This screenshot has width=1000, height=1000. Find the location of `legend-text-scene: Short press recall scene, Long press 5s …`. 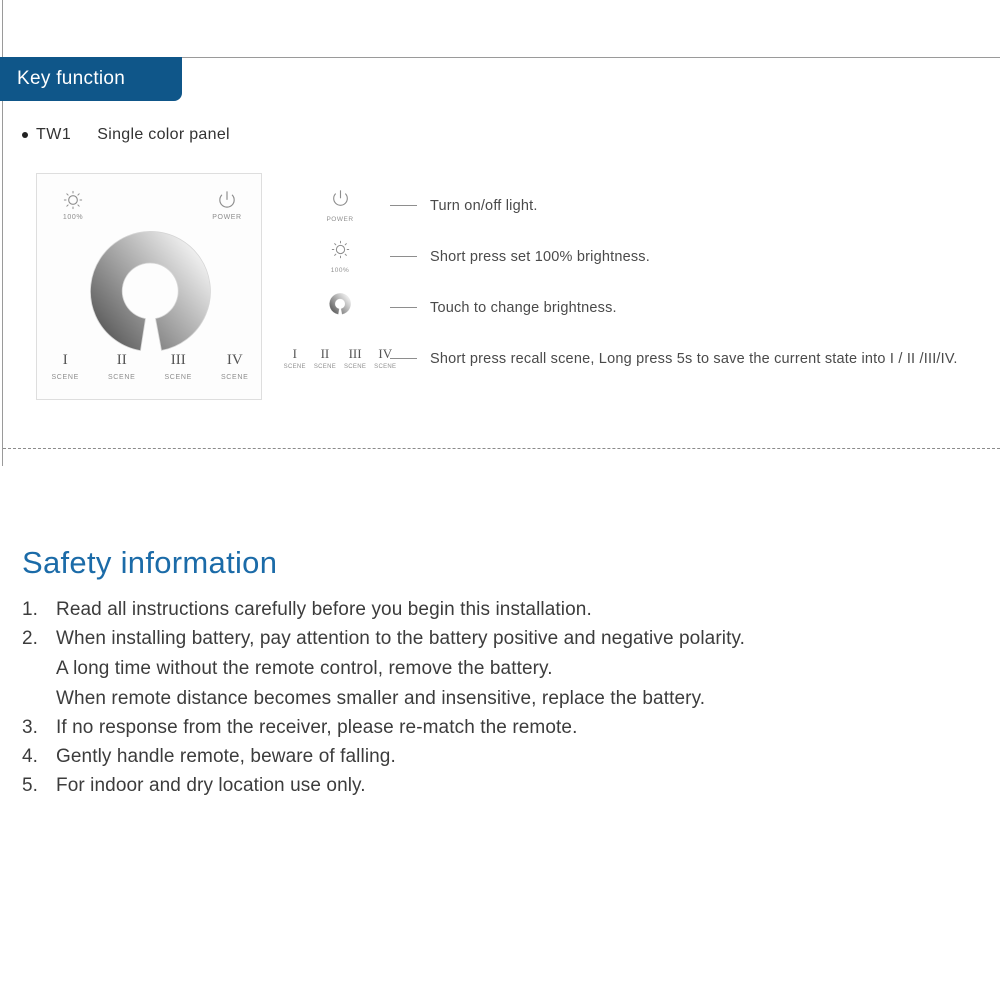

legend-text-scene: Short press recall scene, Long press 5s … is located at coordinates (694, 358).